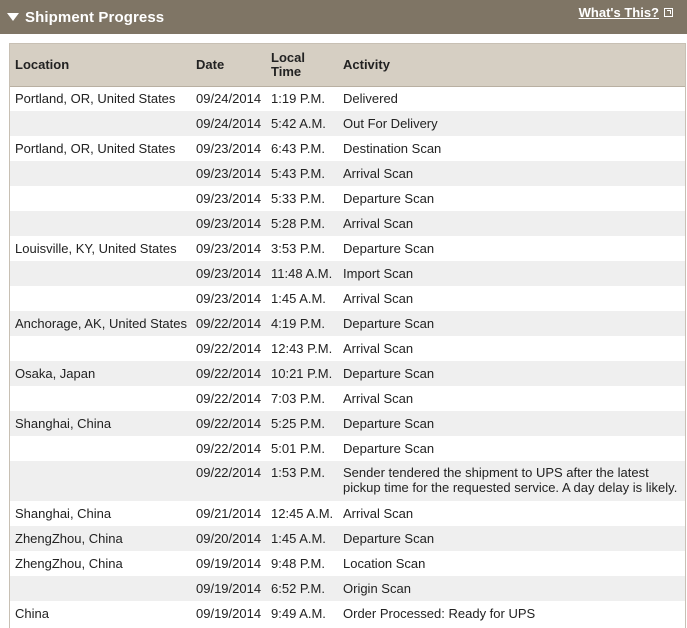  What do you see at coordinates (100, 65) in the screenshot?
I see `column-header-location: Location` at bounding box center [100, 65].